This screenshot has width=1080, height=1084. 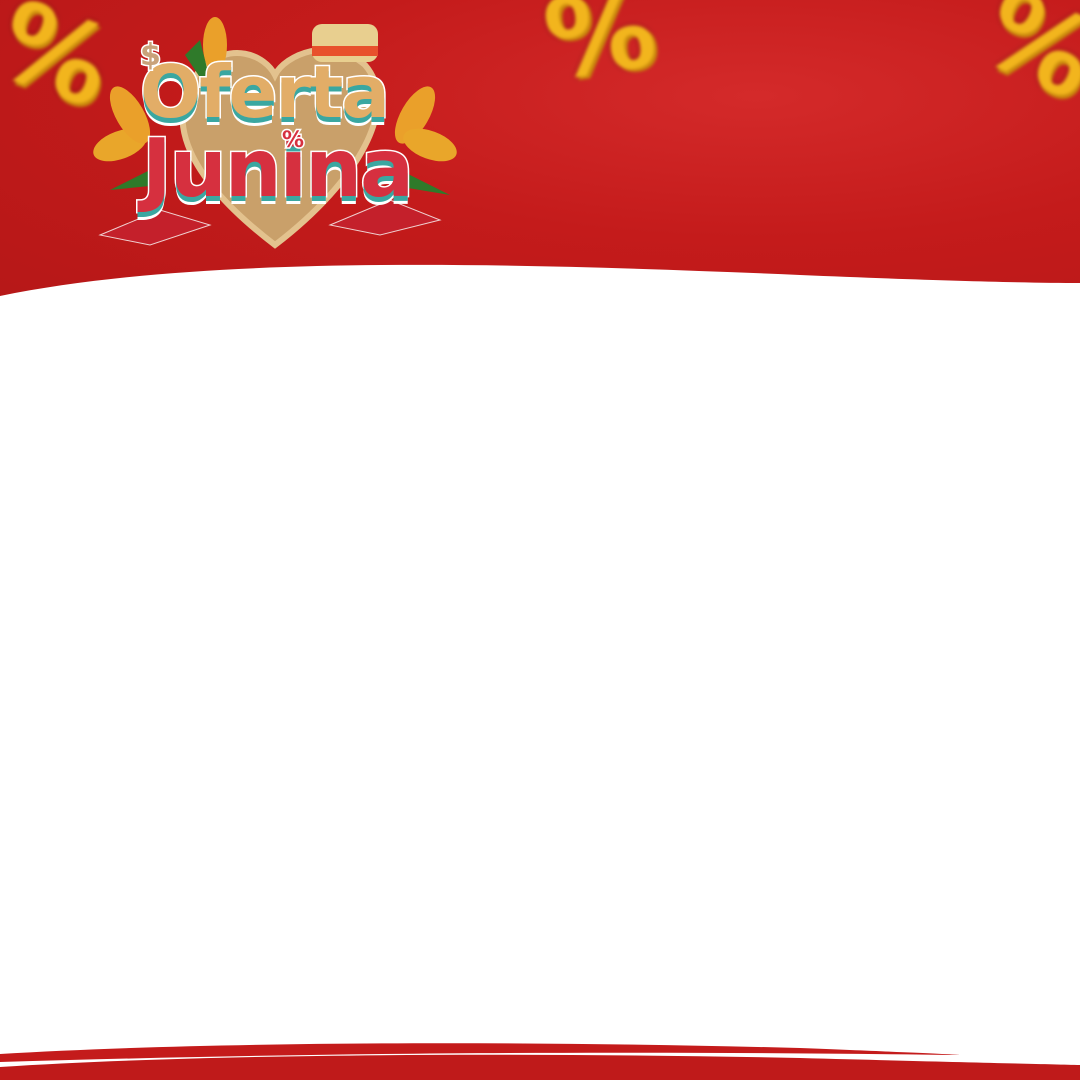 What do you see at coordinates (277, 169) in the screenshot?
I see `logo-text-junina: Junina` at bounding box center [277, 169].